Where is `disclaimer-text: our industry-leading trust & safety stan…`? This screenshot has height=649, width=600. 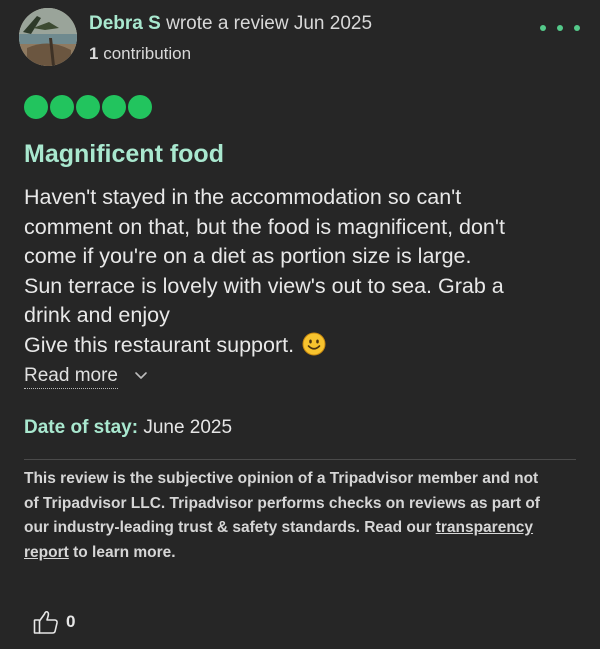 disclaimer-text: our industry-leading trust & safety stan… is located at coordinates (230, 527).